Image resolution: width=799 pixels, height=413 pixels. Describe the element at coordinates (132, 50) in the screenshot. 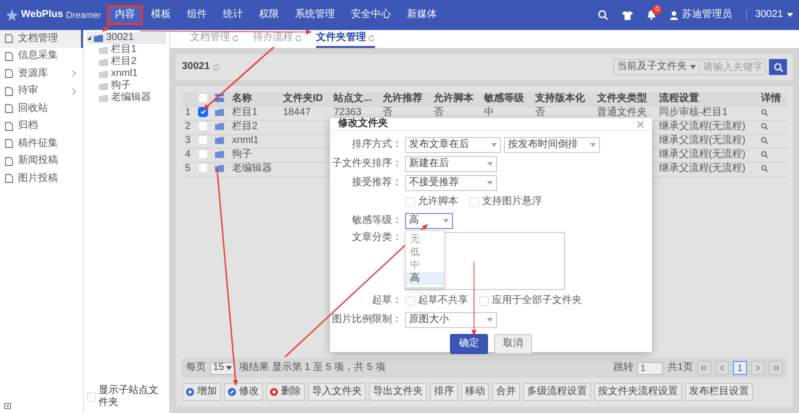

I see `tree-item: 栏目1` at that location.